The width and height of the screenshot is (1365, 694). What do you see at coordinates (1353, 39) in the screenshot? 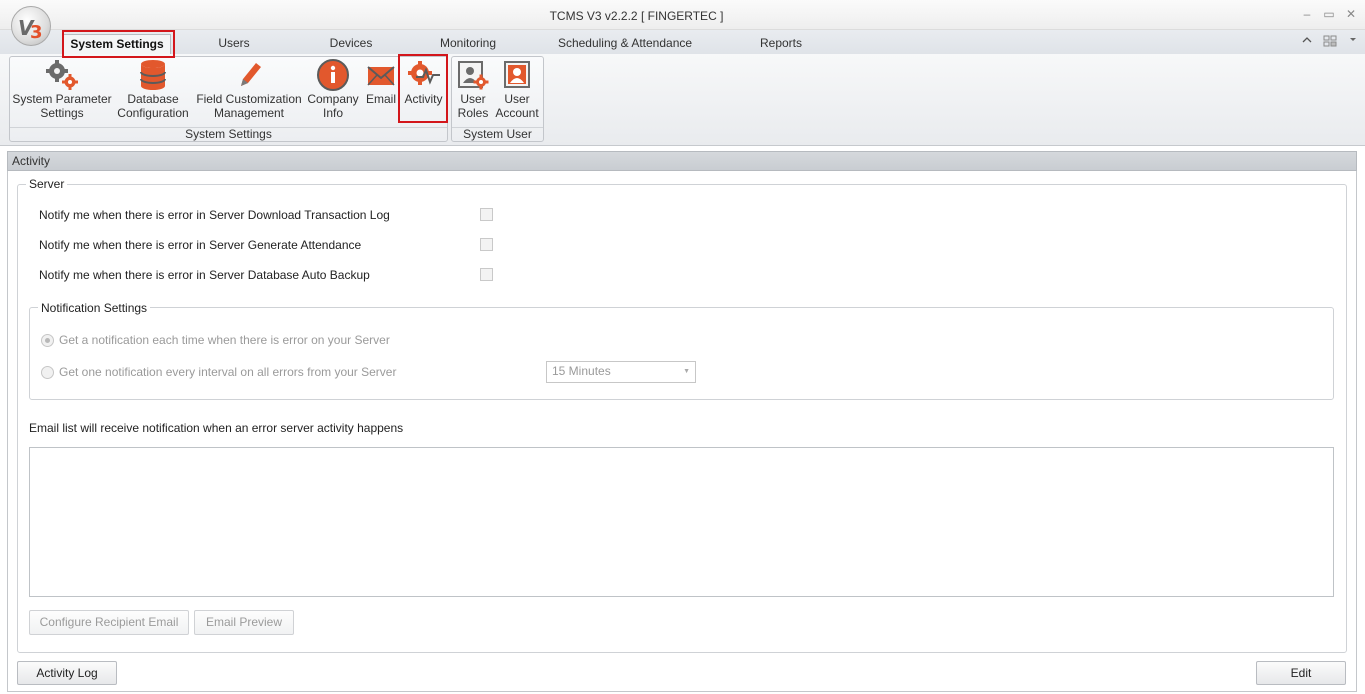
I see `dropdown-icon` at bounding box center [1353, 39].